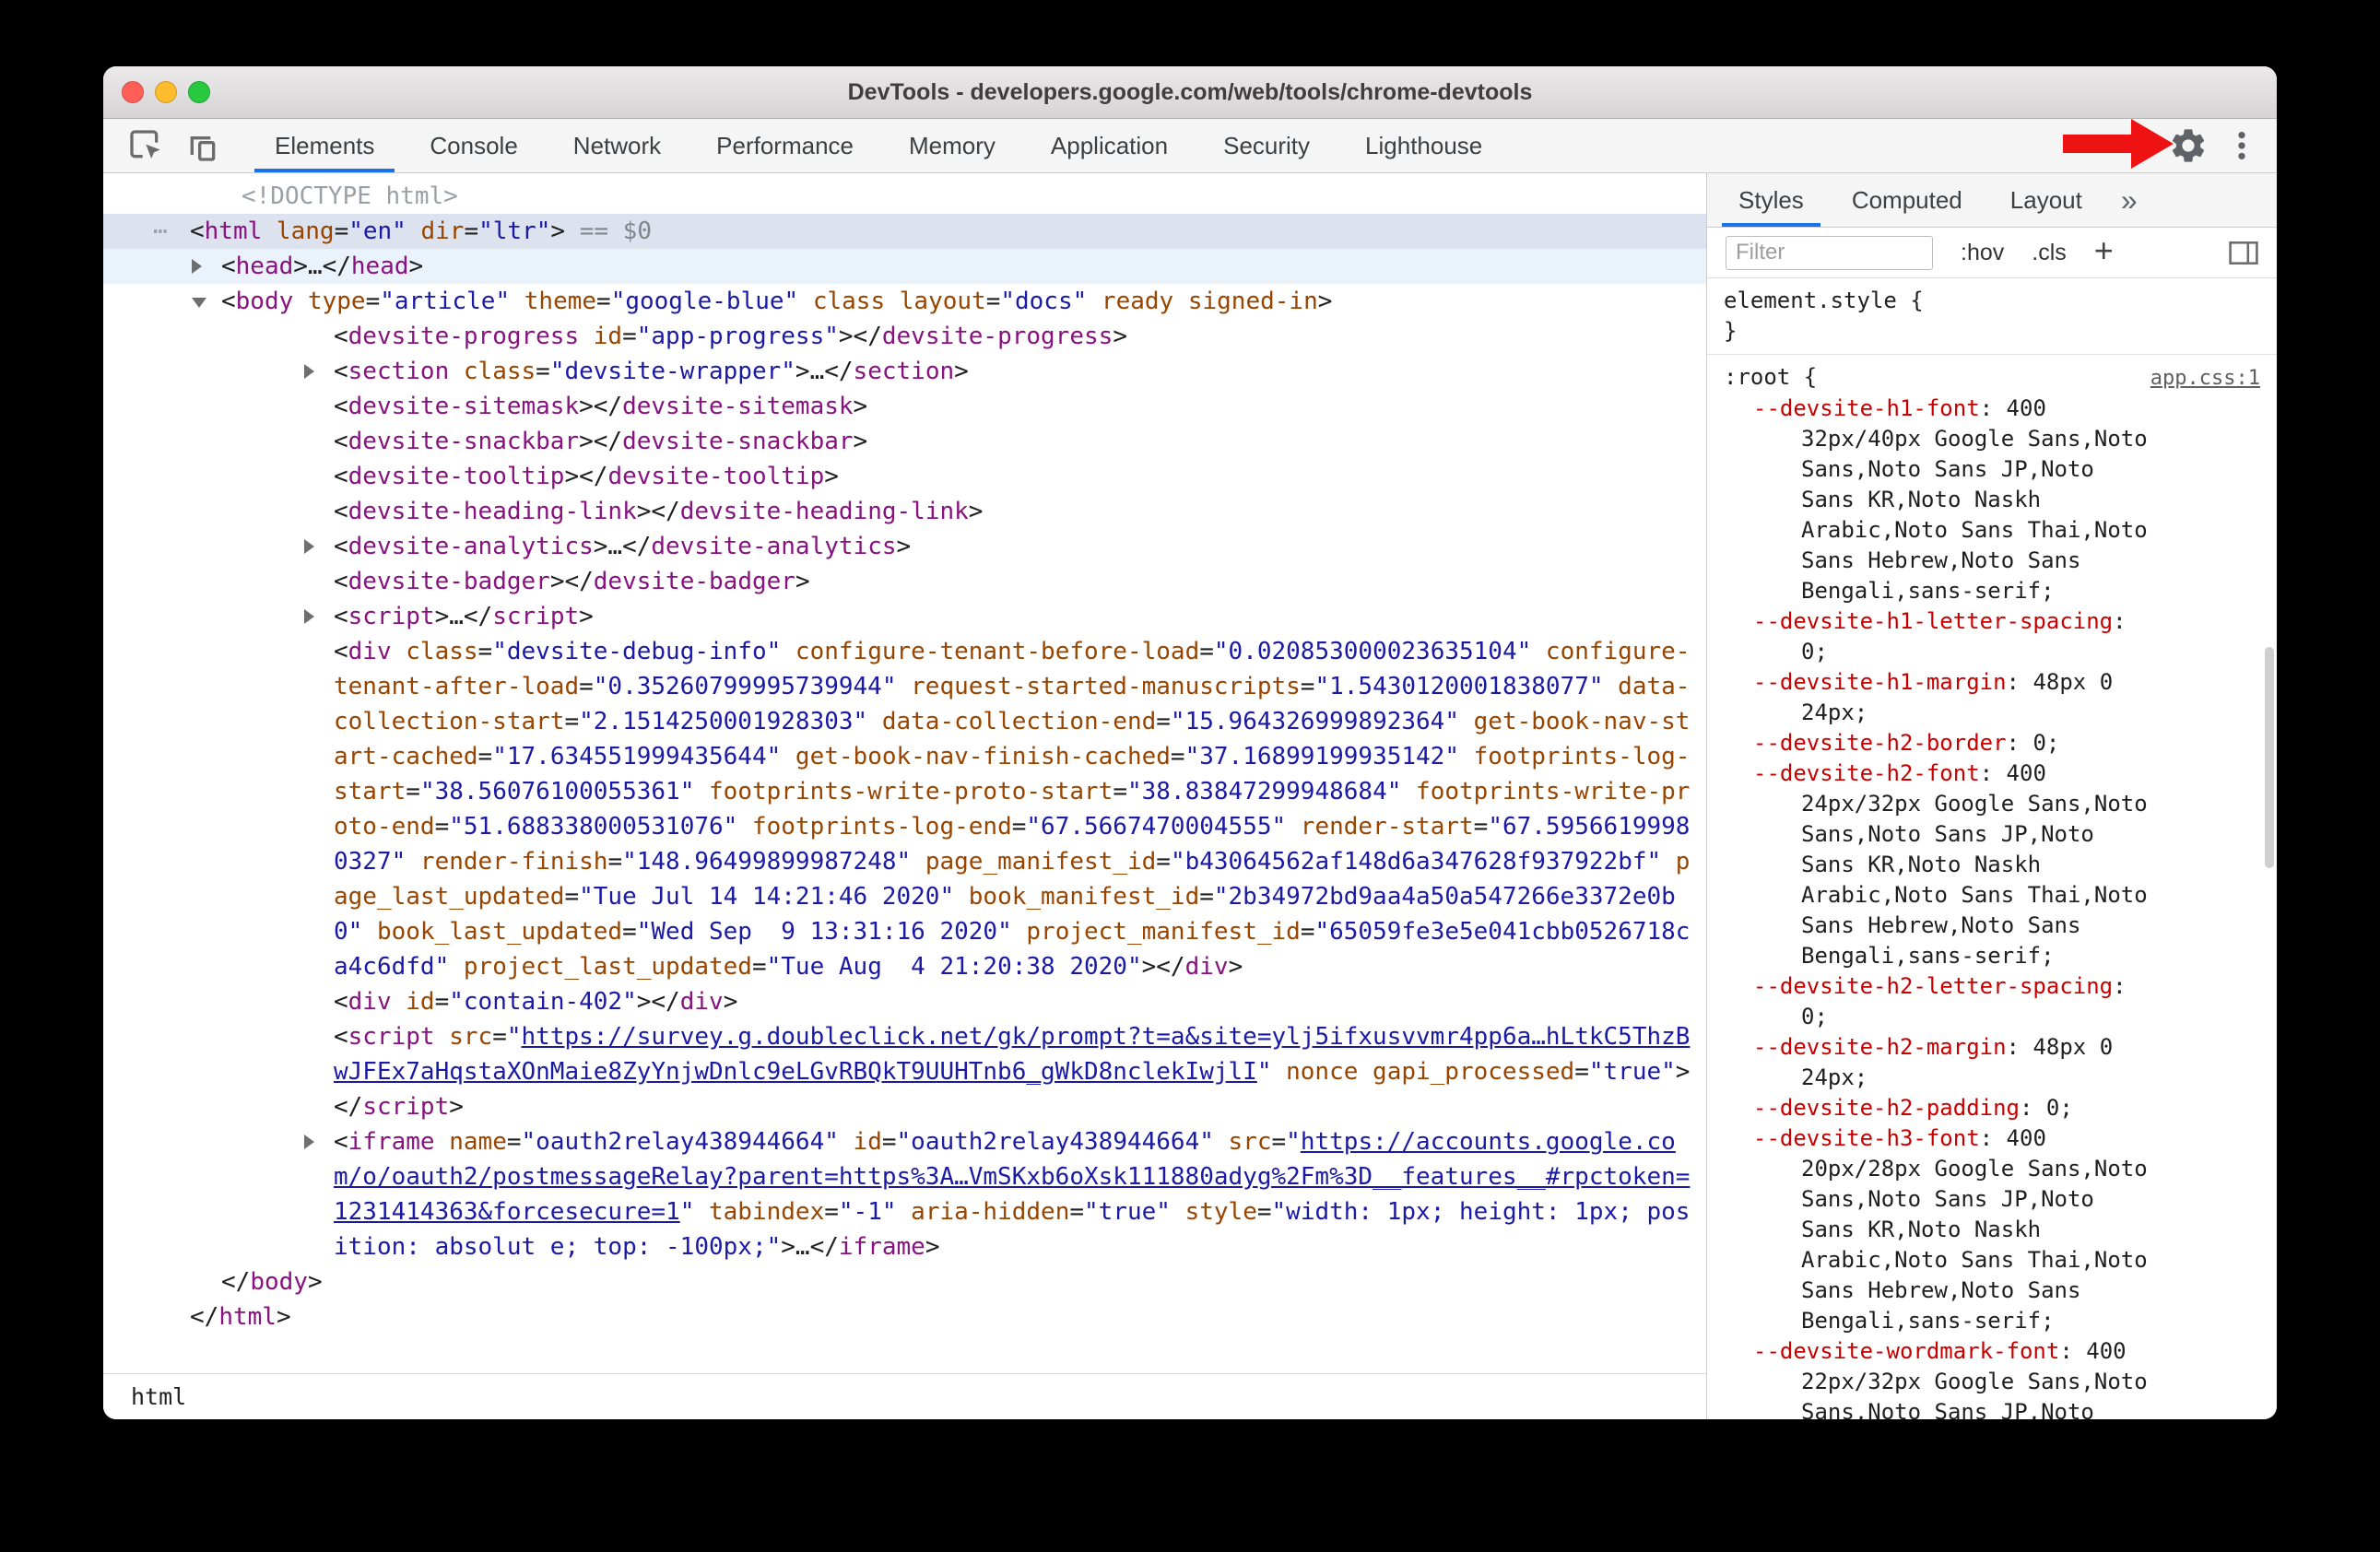 The image size is (2380, 1552). I want to click on dom-node-line: <devsite-badger></devsite-badger>, so click(904, 581).